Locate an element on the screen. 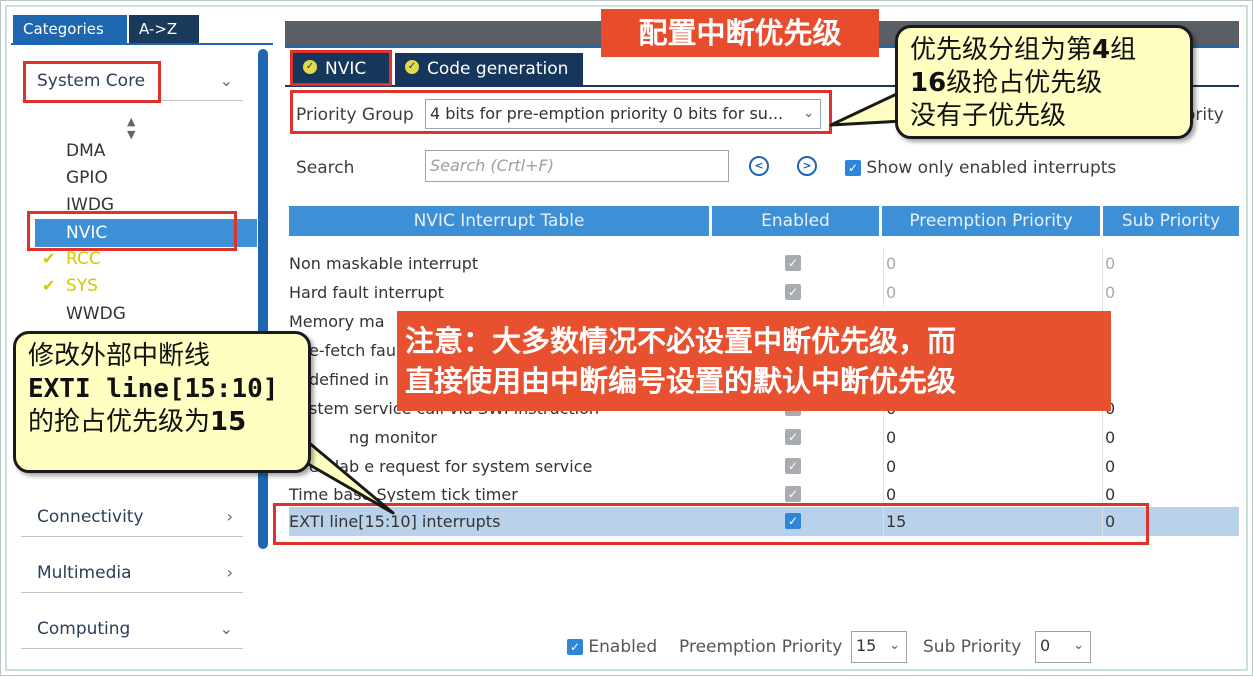  note-line-2: 直接使用由中断编号设置的默认中断优先级 is located at coordinates (681, 381).